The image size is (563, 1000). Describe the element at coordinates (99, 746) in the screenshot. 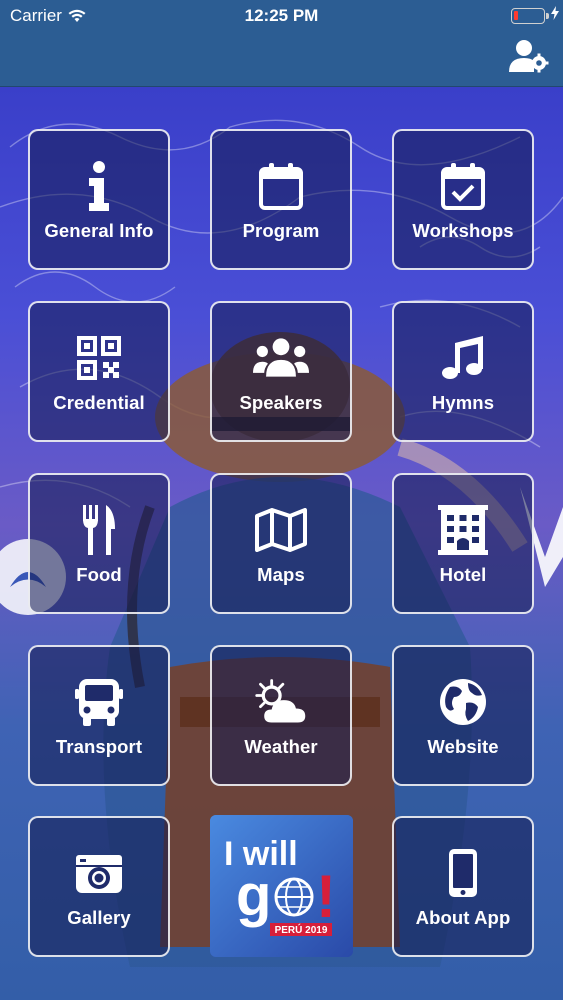

I see `tile-label: Transport` at that location.